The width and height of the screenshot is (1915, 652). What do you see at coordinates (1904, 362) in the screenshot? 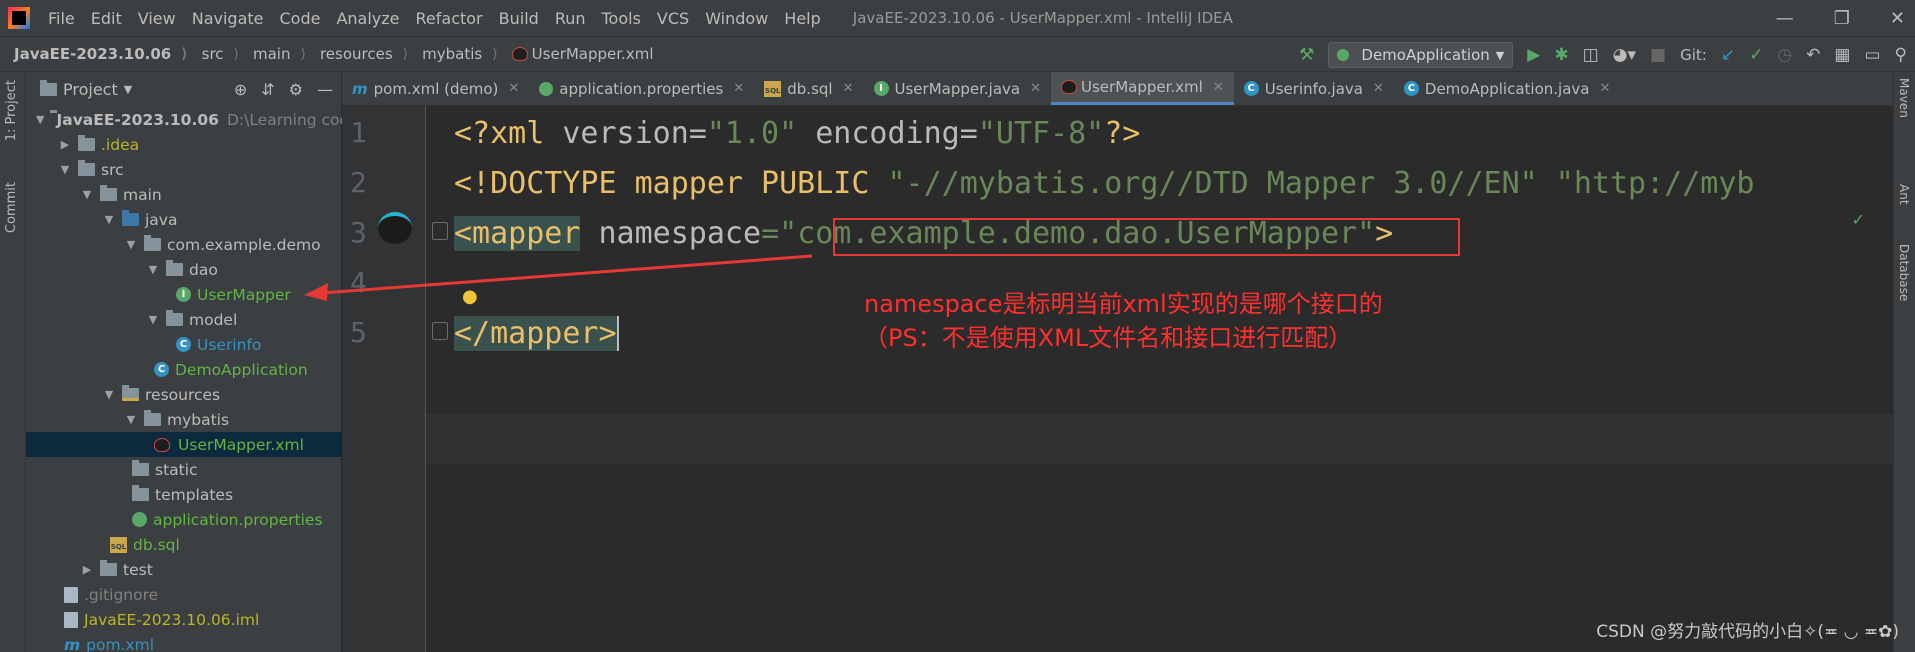
I see `right-tool-stripe: Maven Ant Database` at bounding box center [1904, 362].